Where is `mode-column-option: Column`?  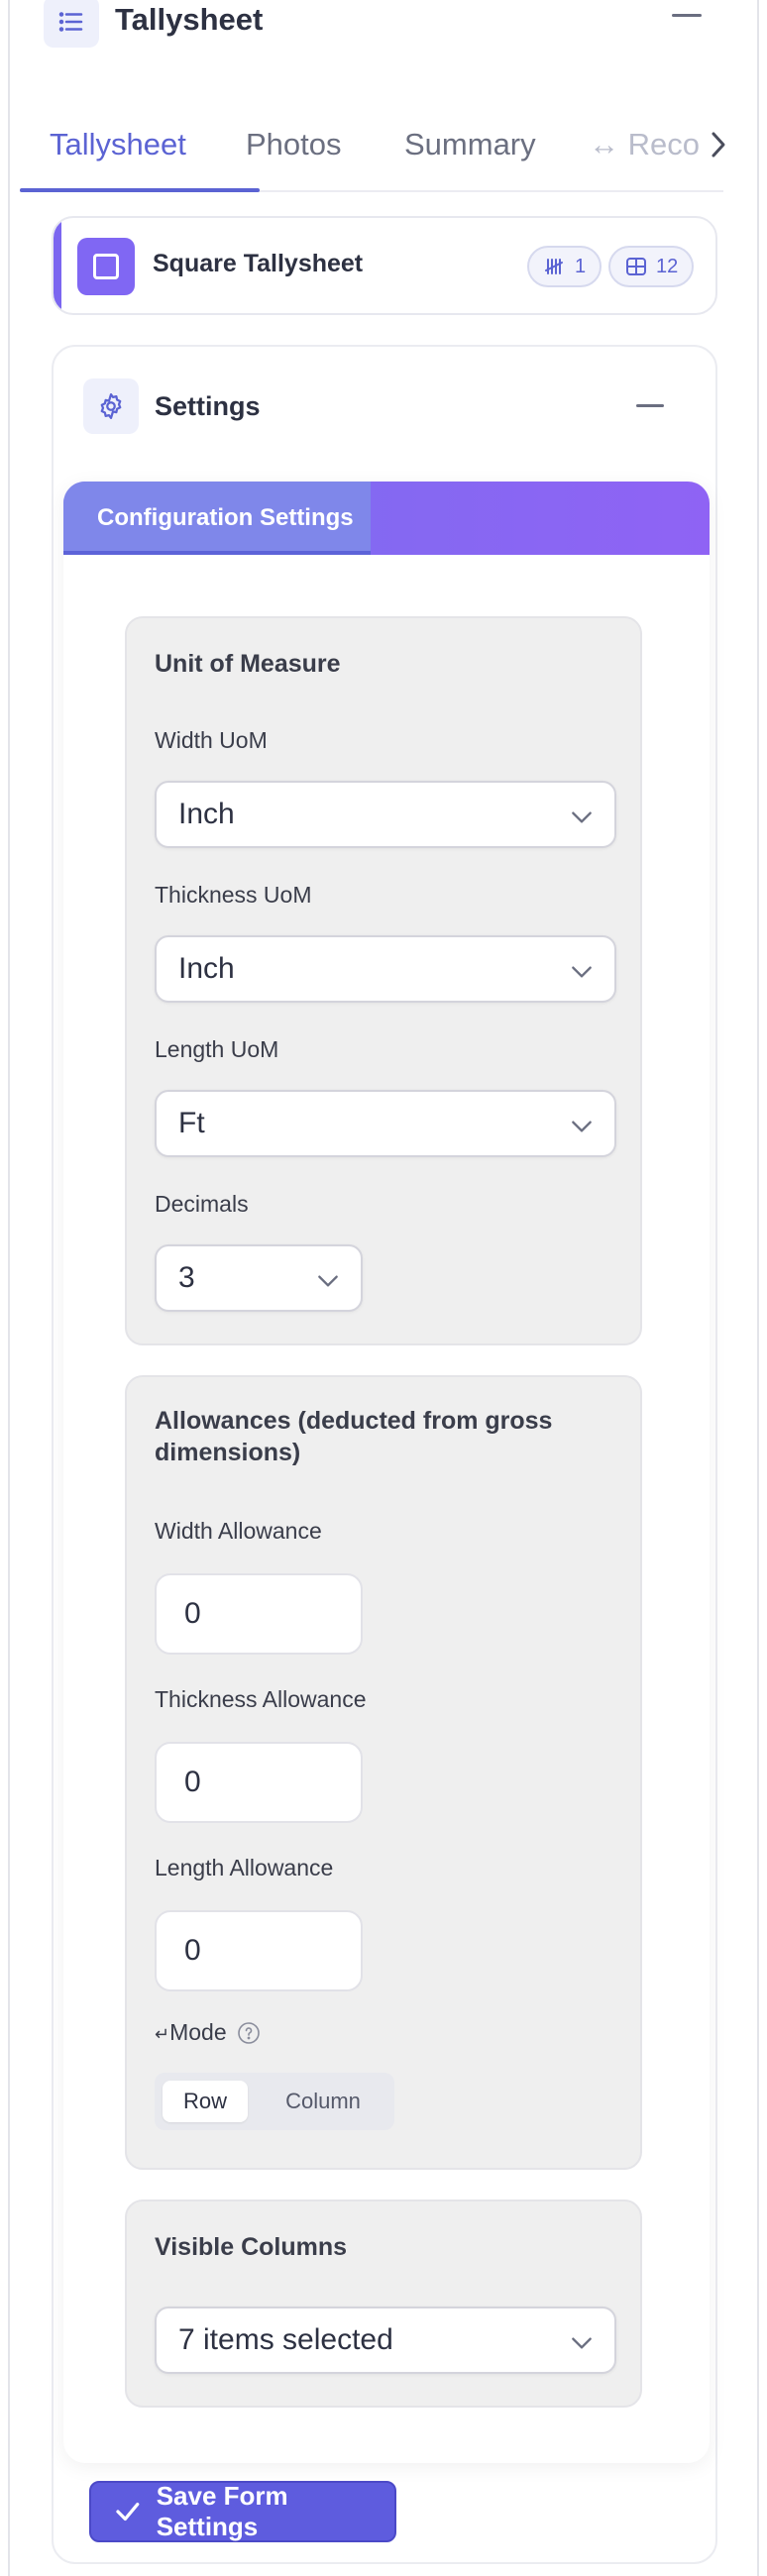 mode-column-option: Column is located at coordinates (323, 2102).